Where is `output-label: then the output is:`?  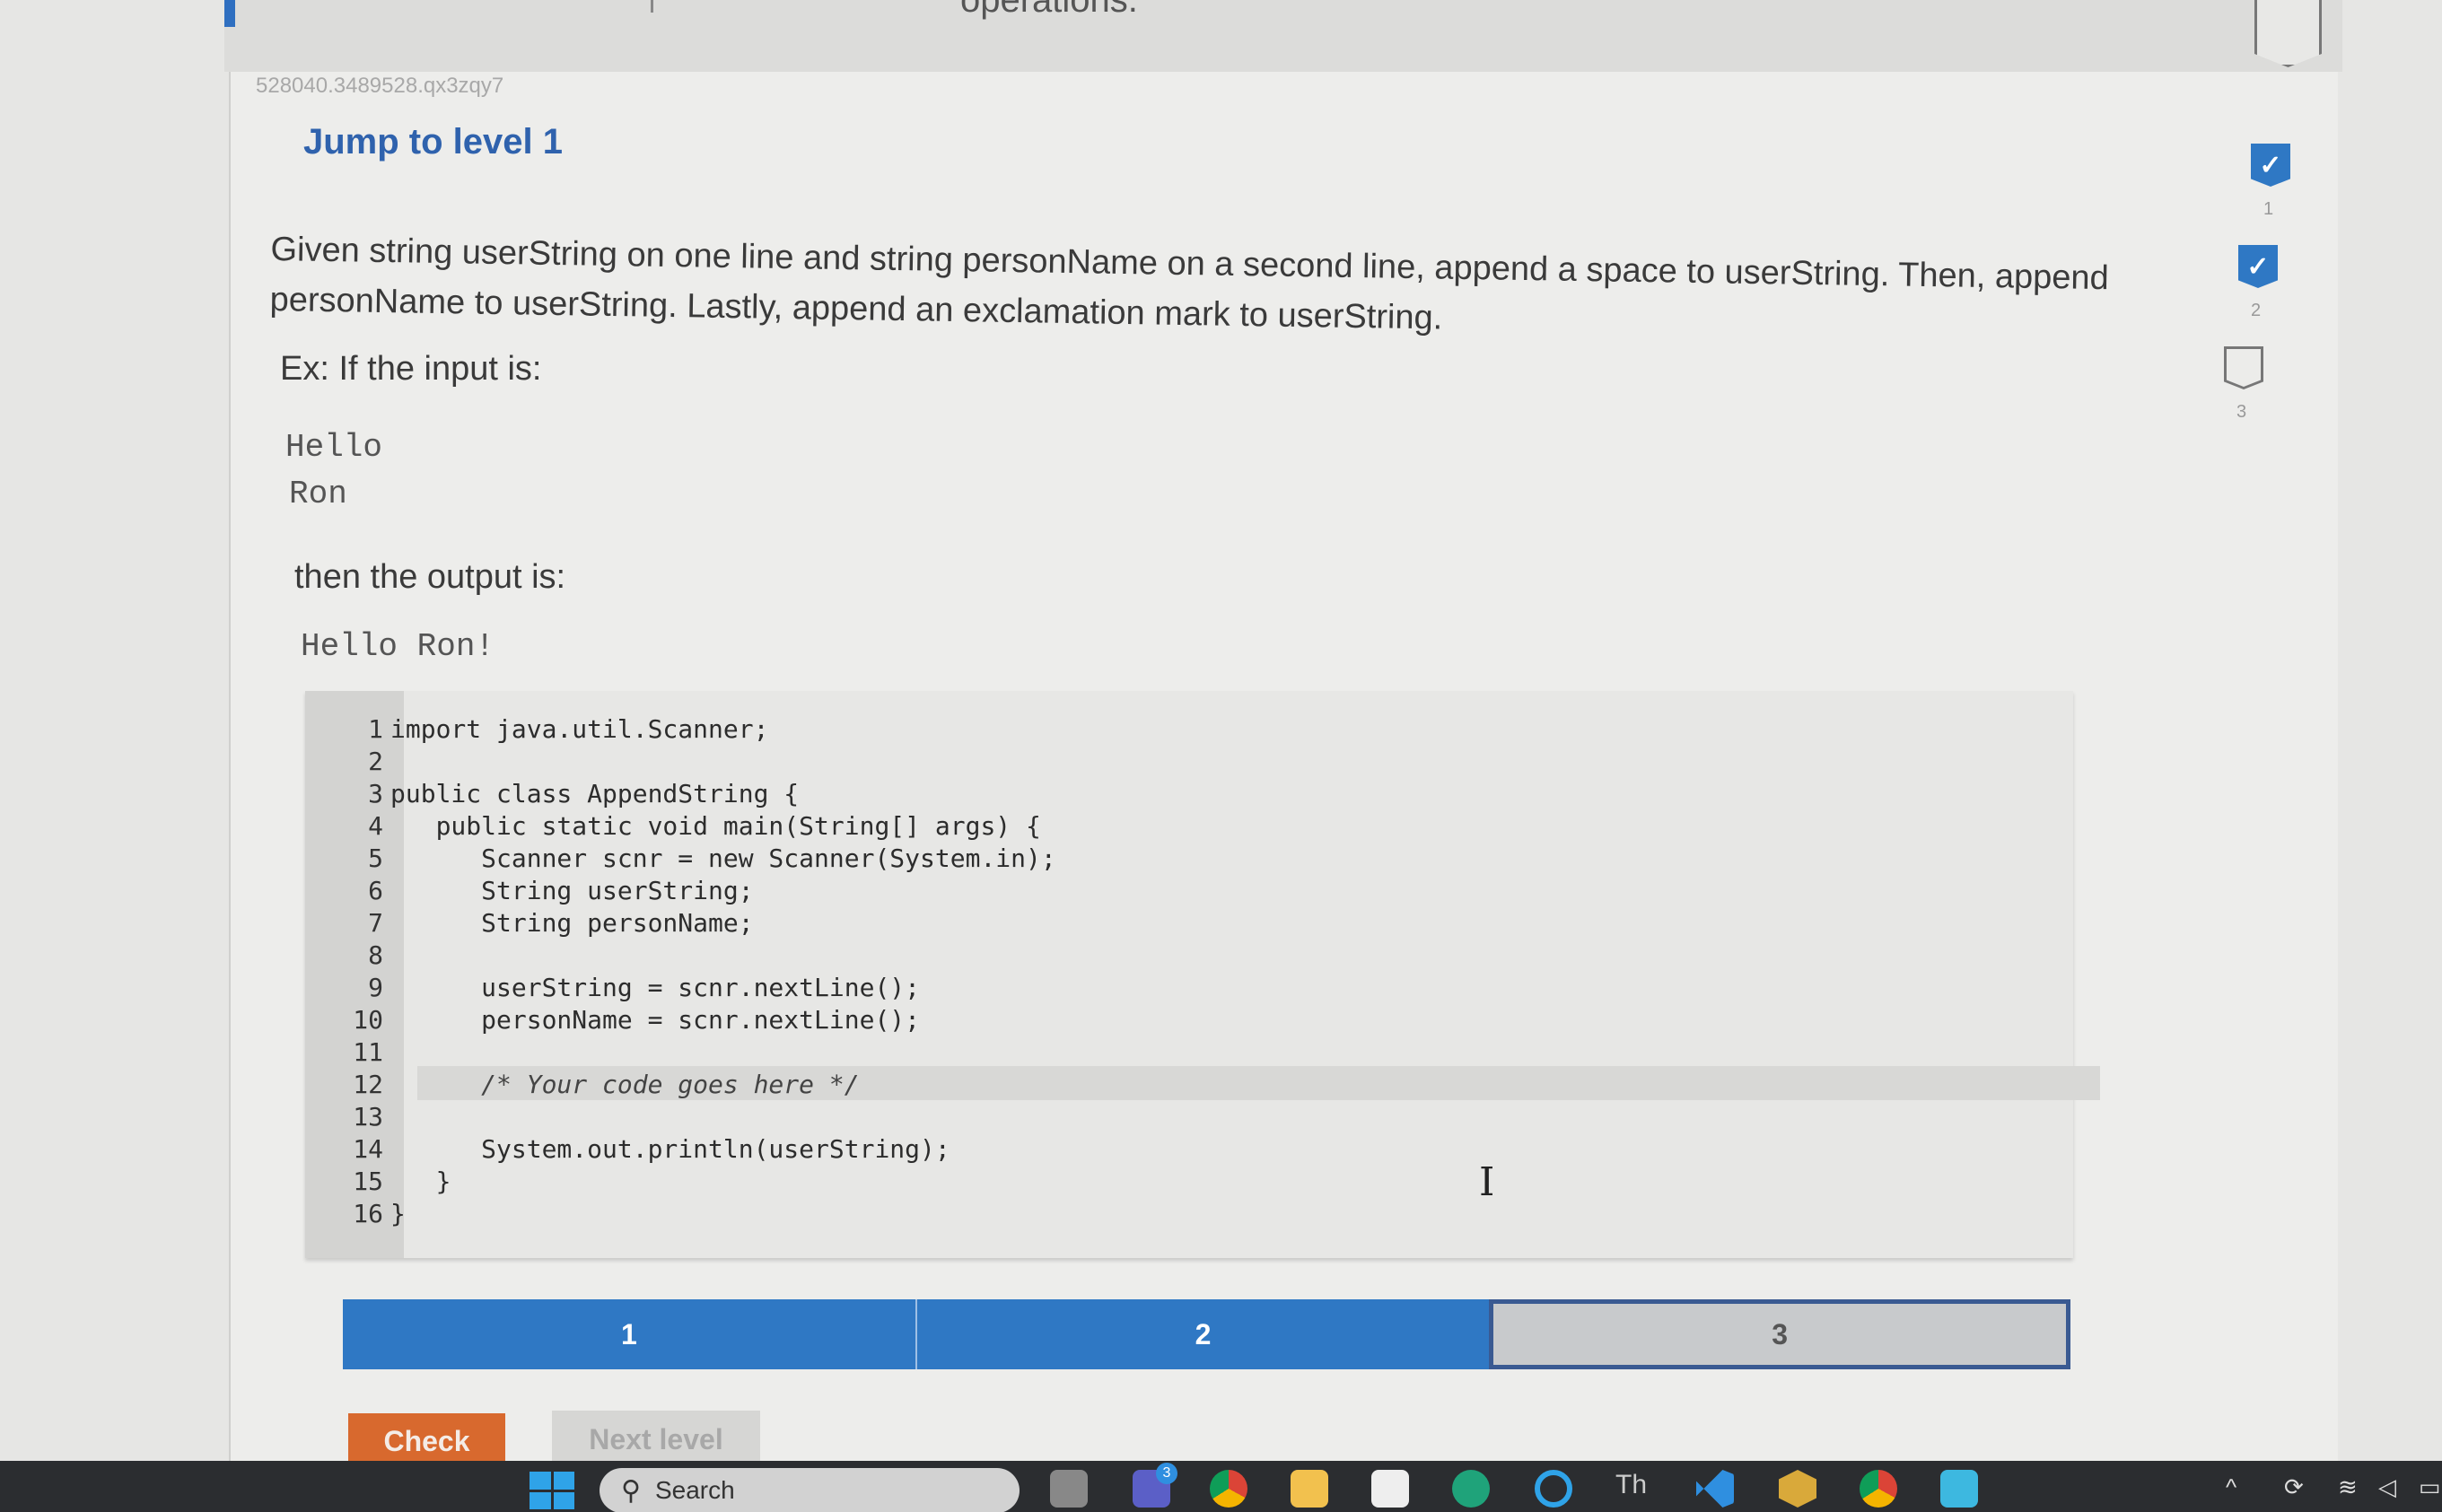
output-label: then the output is: is located at coordinates (430, 577).